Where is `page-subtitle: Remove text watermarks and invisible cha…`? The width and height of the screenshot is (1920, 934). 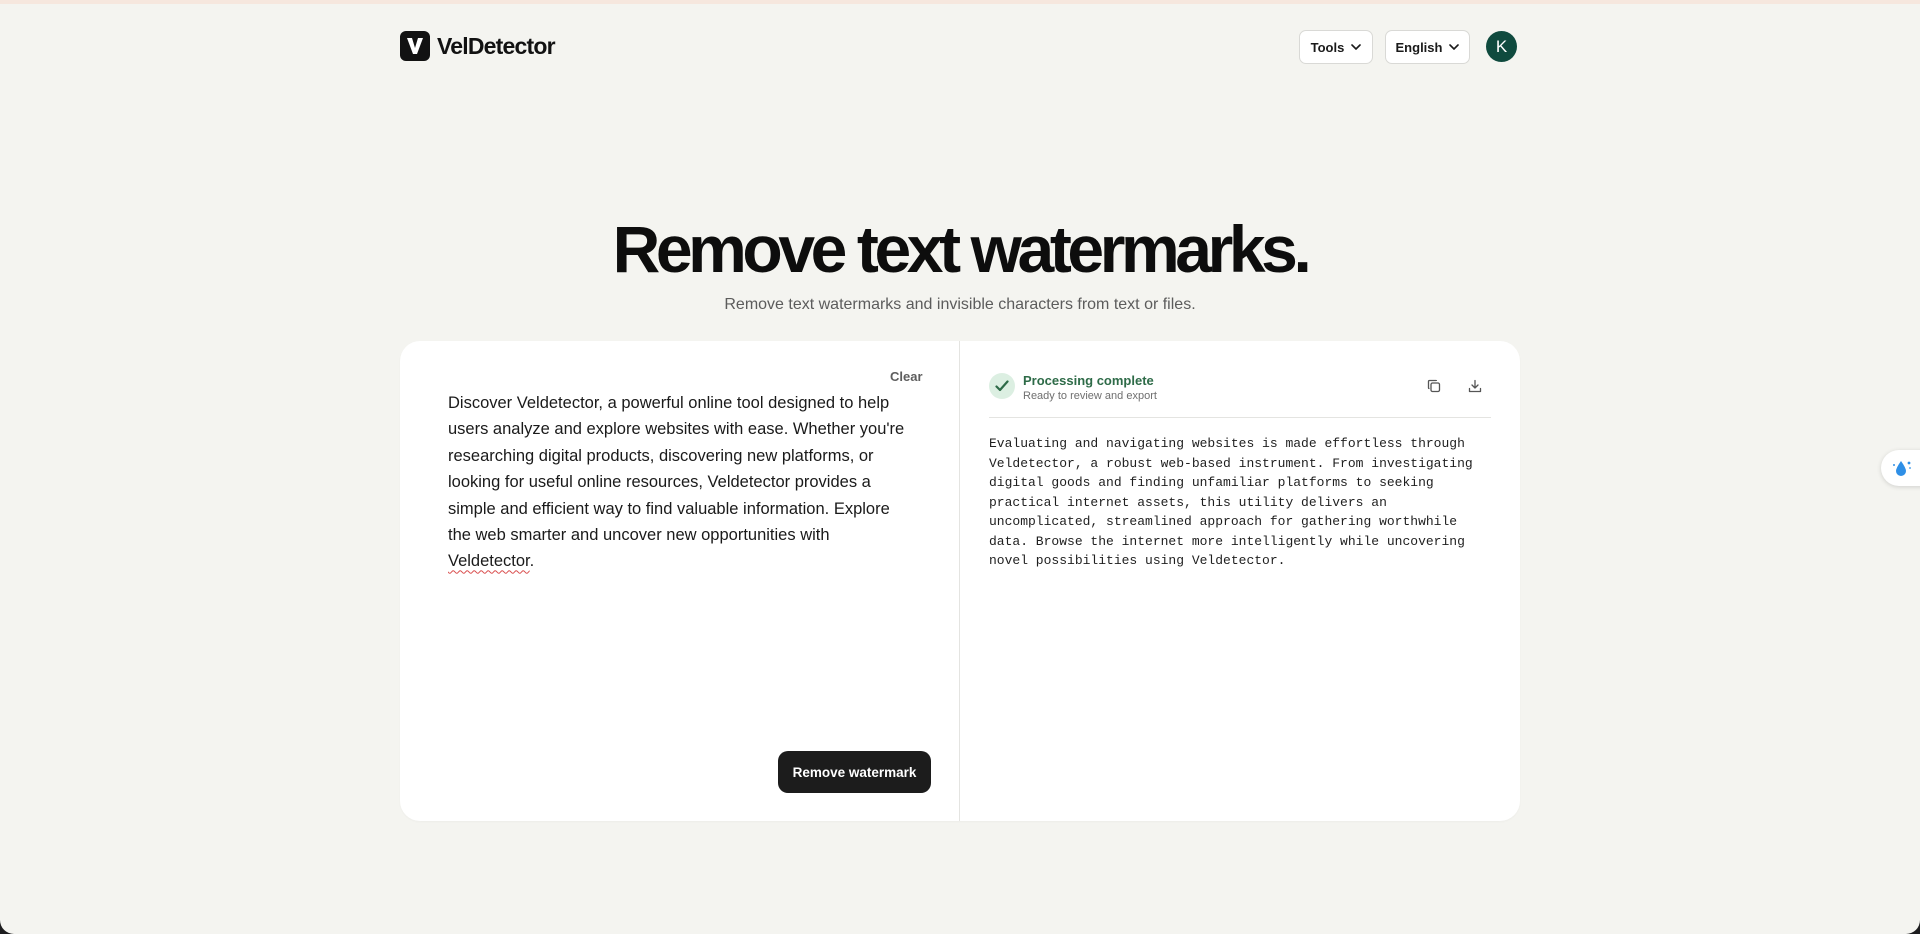
page-subtitle: Remove text watermarks and invisible cha… is located at coordinates (960, 304).